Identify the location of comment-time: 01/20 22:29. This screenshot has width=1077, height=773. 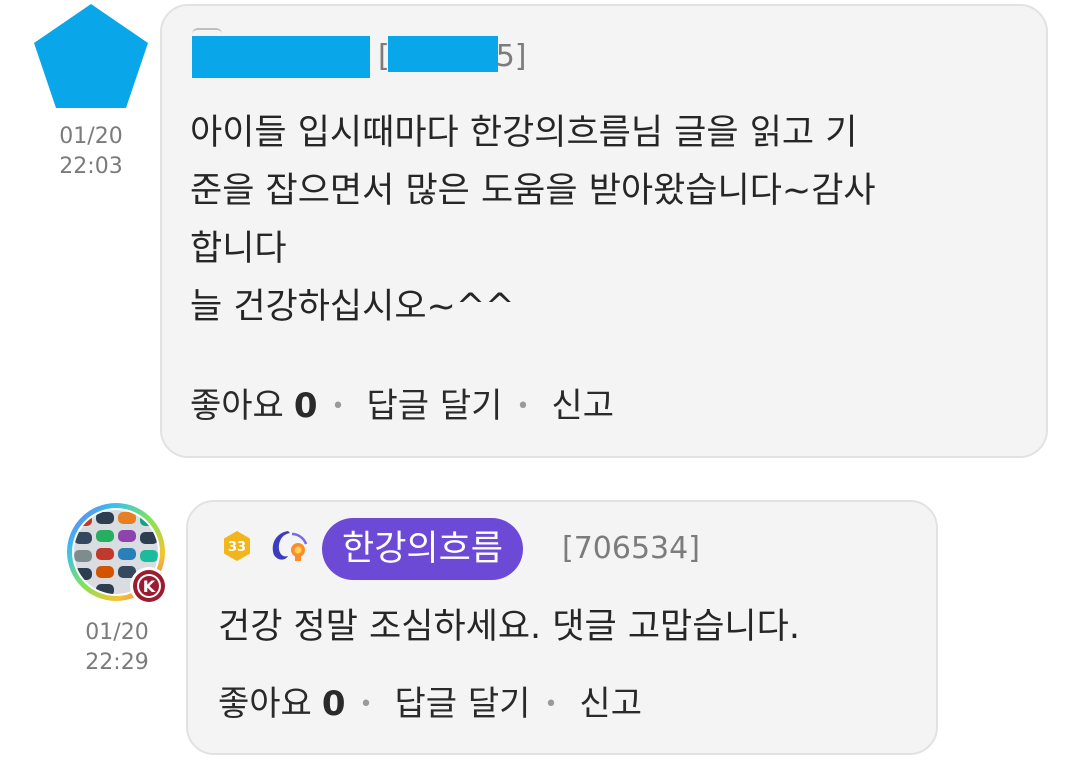
(117, 648).